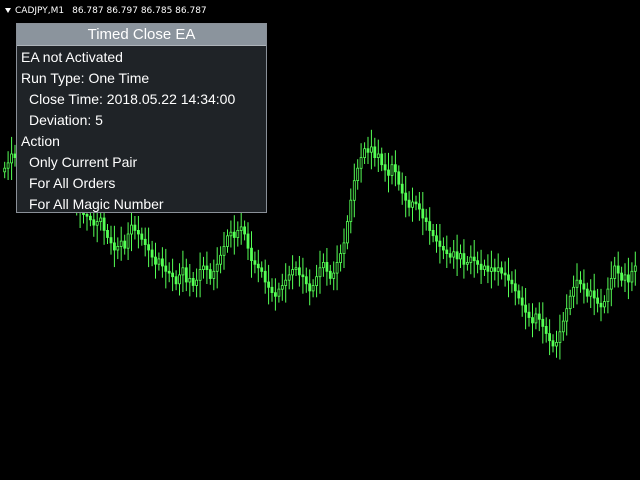 The image size is (640, 480). I want to click on action-for-all-orders: For All Orders, so click(72, 183).